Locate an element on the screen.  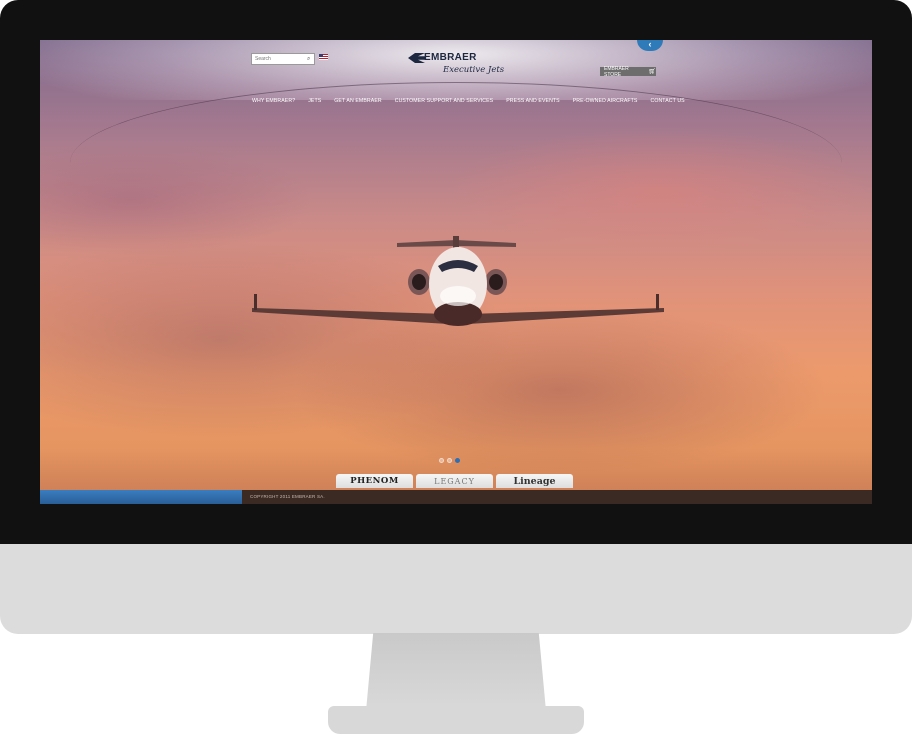
brand-subtitle: Executive Jets is located at coordinates (474, 70).